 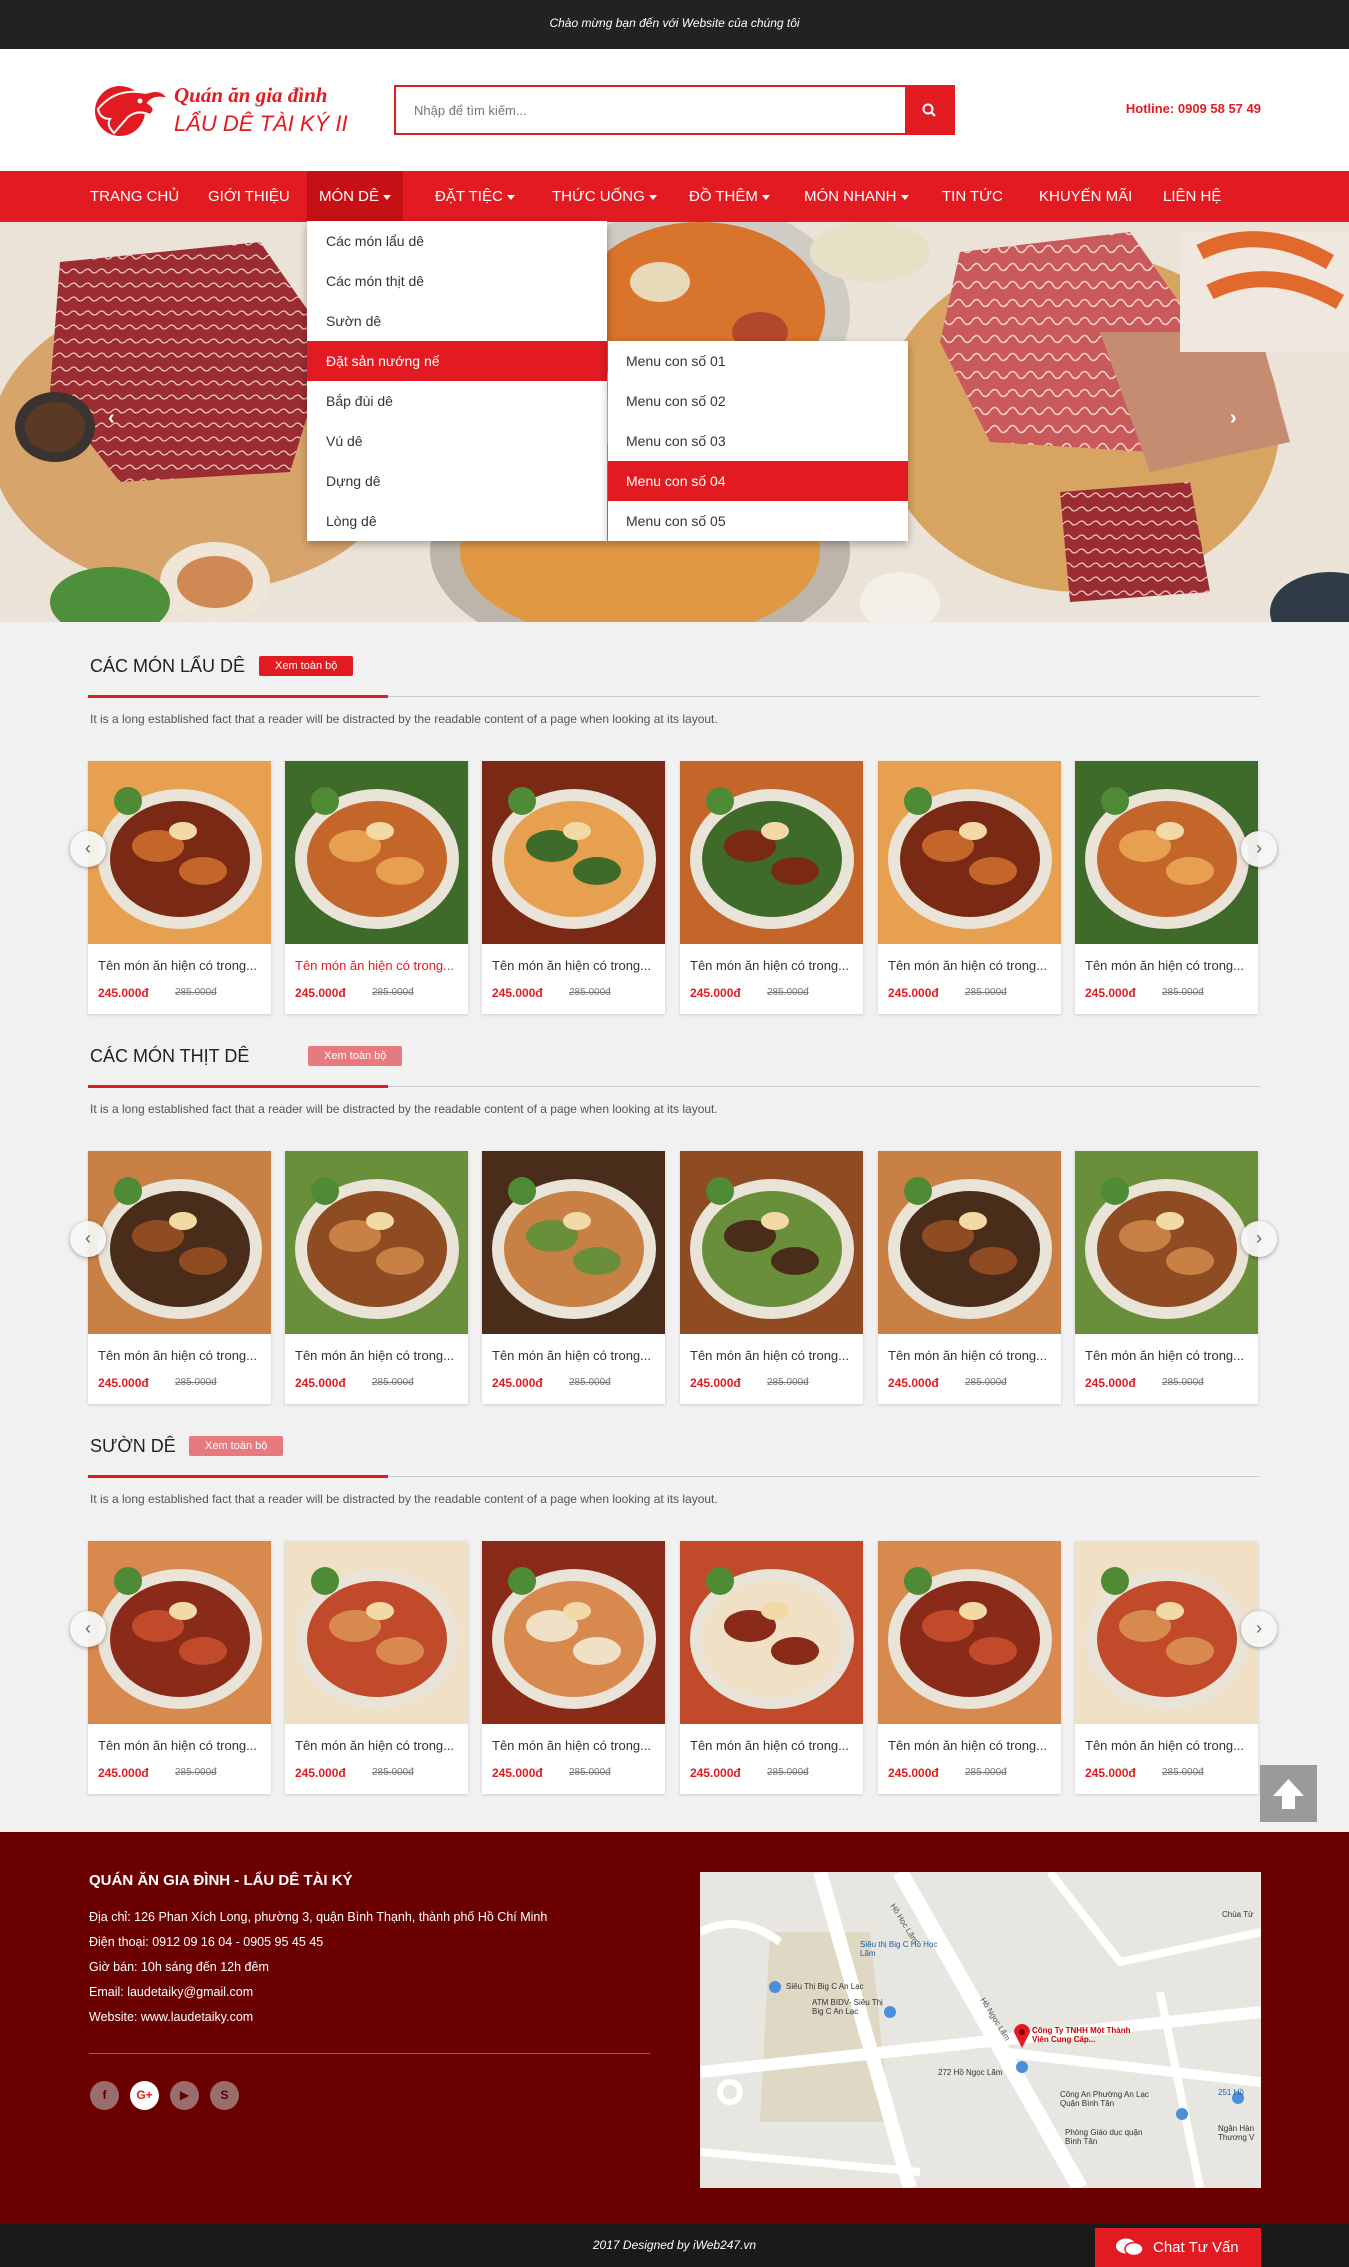 What do you see at coordinates (249, 196) in the screenshot?
I see `nav-item-about: GIỚI THIỆU` at bounding box center [249, 196].